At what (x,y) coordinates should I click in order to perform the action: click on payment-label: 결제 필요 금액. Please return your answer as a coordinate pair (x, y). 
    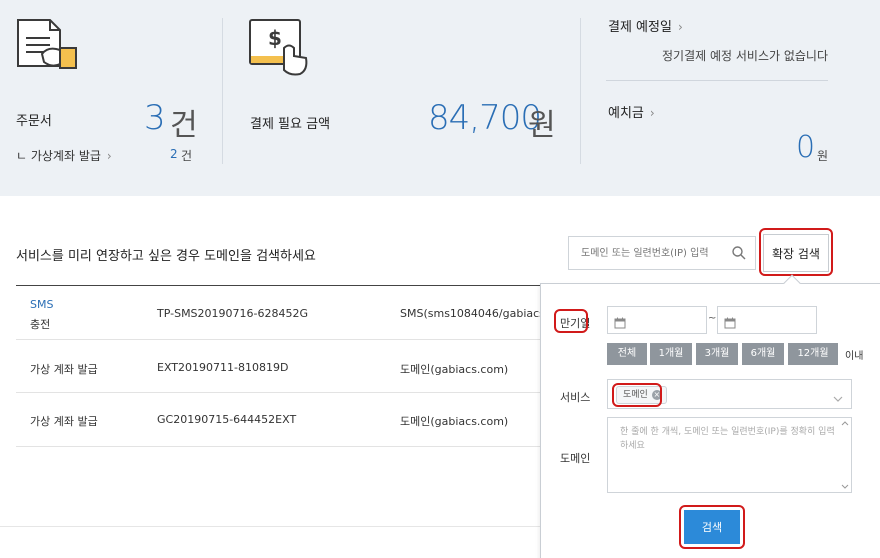
    Looking at the image, I should click on (290, 124).